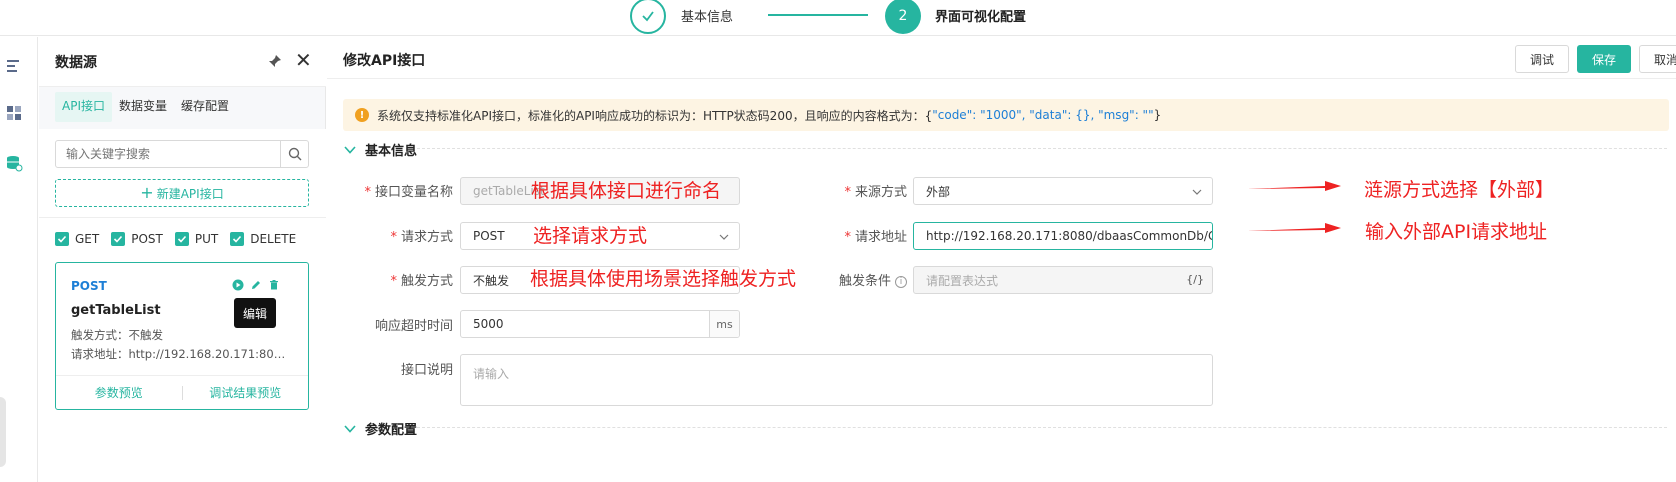 The width and height of the screenshot is (1676, 482). Describe the element at coordinates (14, 66) in the screenshot. I see `outline-icon` at that location.